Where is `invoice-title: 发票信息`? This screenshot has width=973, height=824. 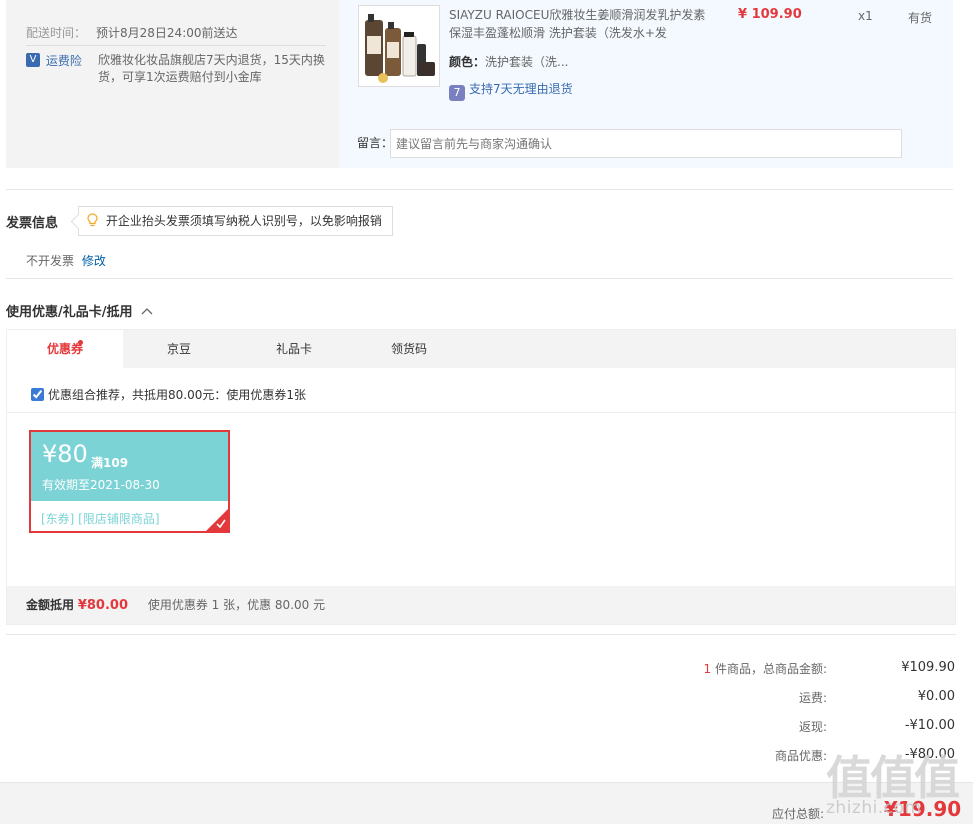
invoice-title: 发票信息 is located at coordinates (32, 223).